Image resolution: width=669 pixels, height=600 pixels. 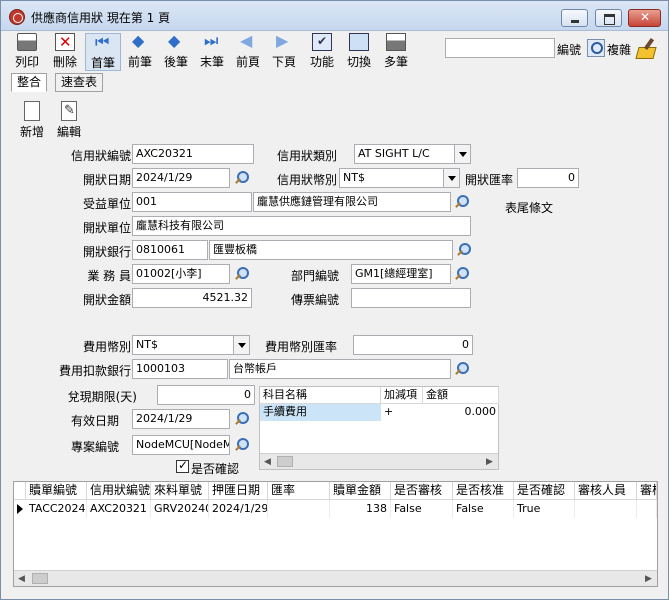 I want to click on grid-header: 審核, so click(x=647, y=491).